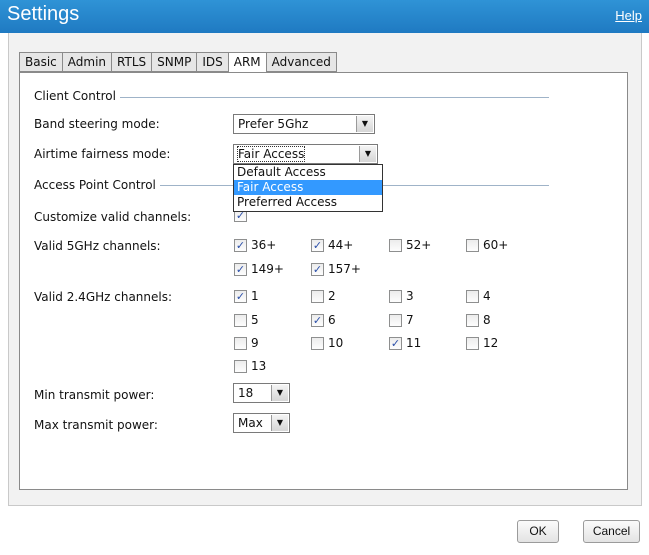 The height and width of the screenshot is (555, 649). What do you see at coordinates (43, 14) in the screenshot?
I see `page-title: Settings` at bounding box center [43, 14].